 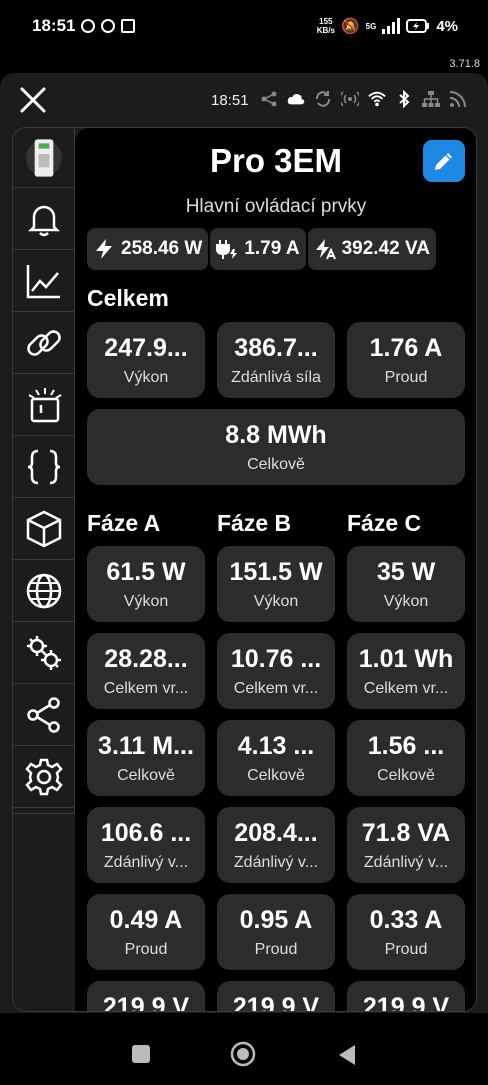 What do you see at coordinates (384, 523) in the screenshot?
I see `section-title-phase-c: Fáze C` at bounding box center [384, 523].